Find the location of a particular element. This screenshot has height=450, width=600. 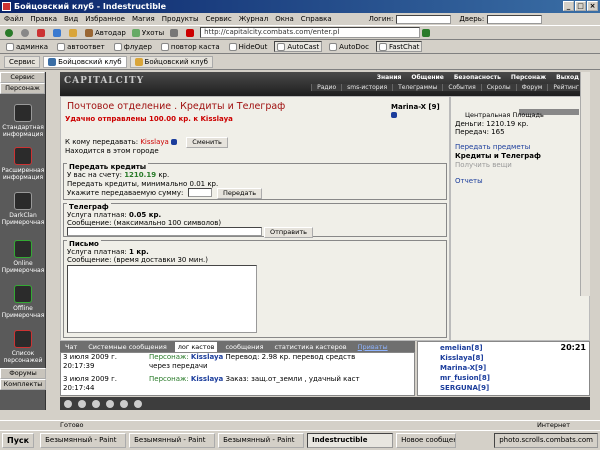

forward-button is located at coordinates (26, 32).